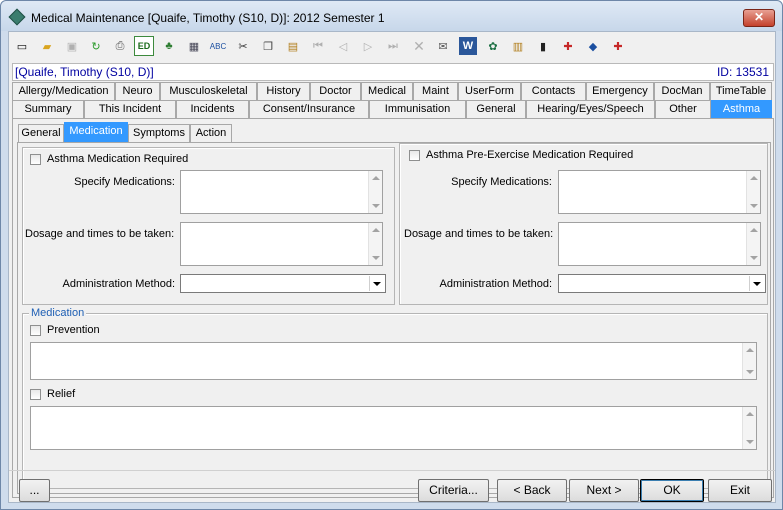  What do you see at coordinates (741, 91) in the screenshot?
I see `tab-timetable: TimeTable` at bounding box center [741, 91].